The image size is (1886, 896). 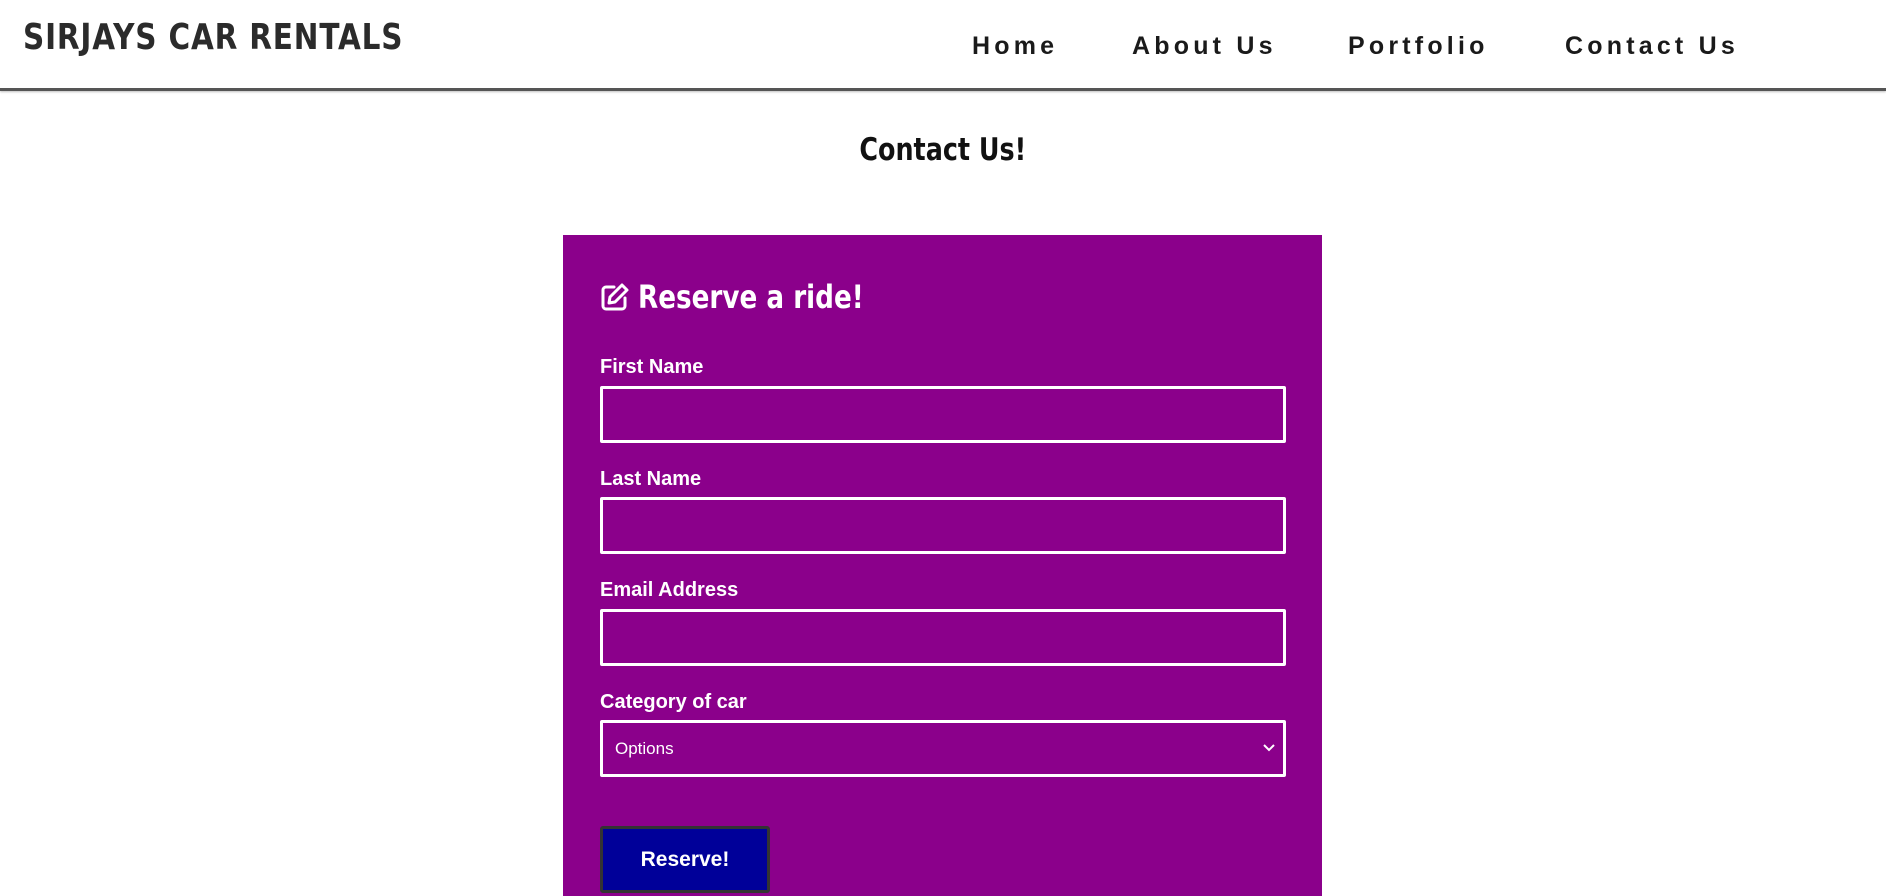 I want to click on nav-about-us: About Us, so click(x=1204, y=46).